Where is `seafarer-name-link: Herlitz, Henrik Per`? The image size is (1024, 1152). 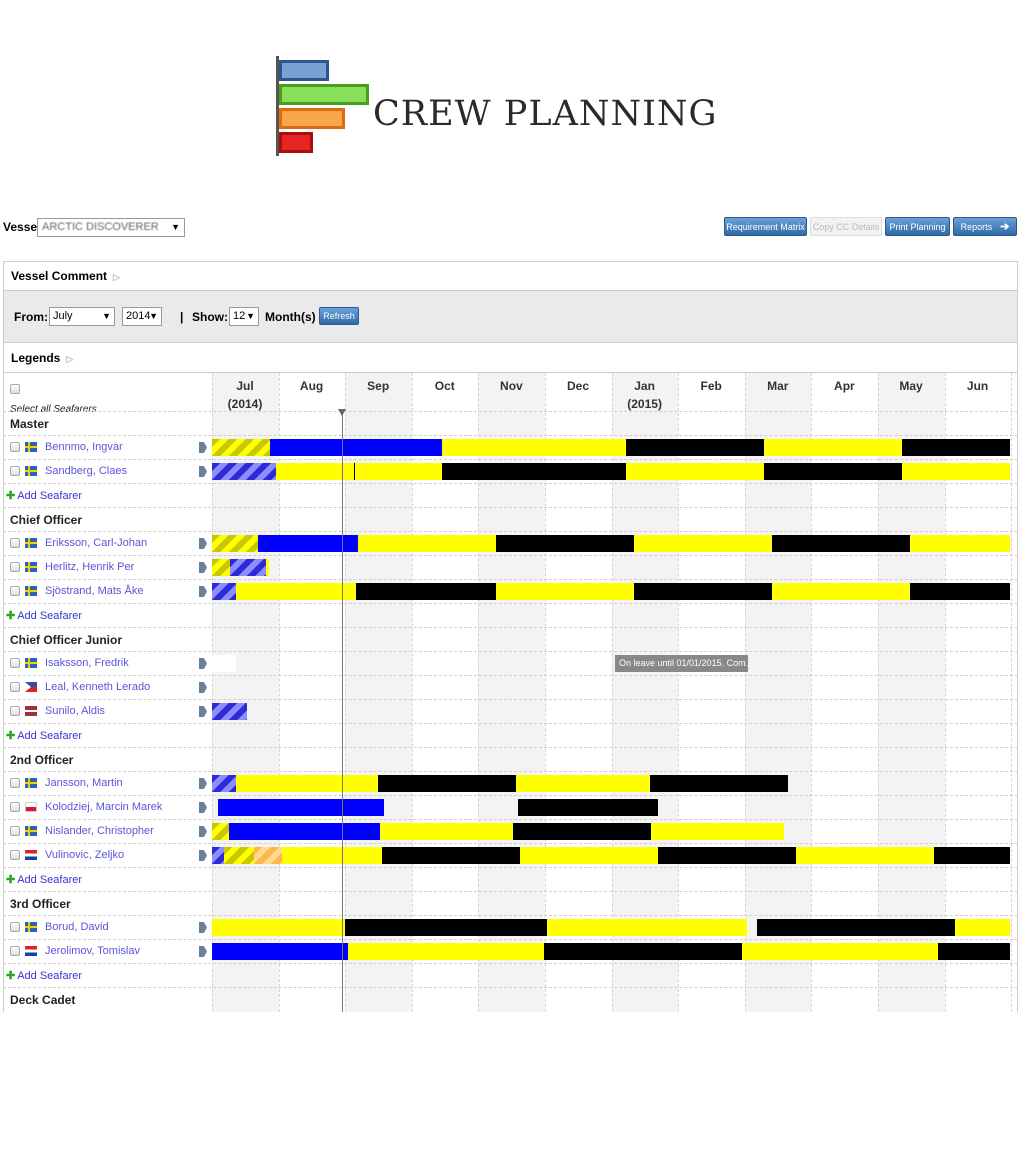 seafarer-name-link: Herlitz, Henrik Per is located at coordinates (89, 567).